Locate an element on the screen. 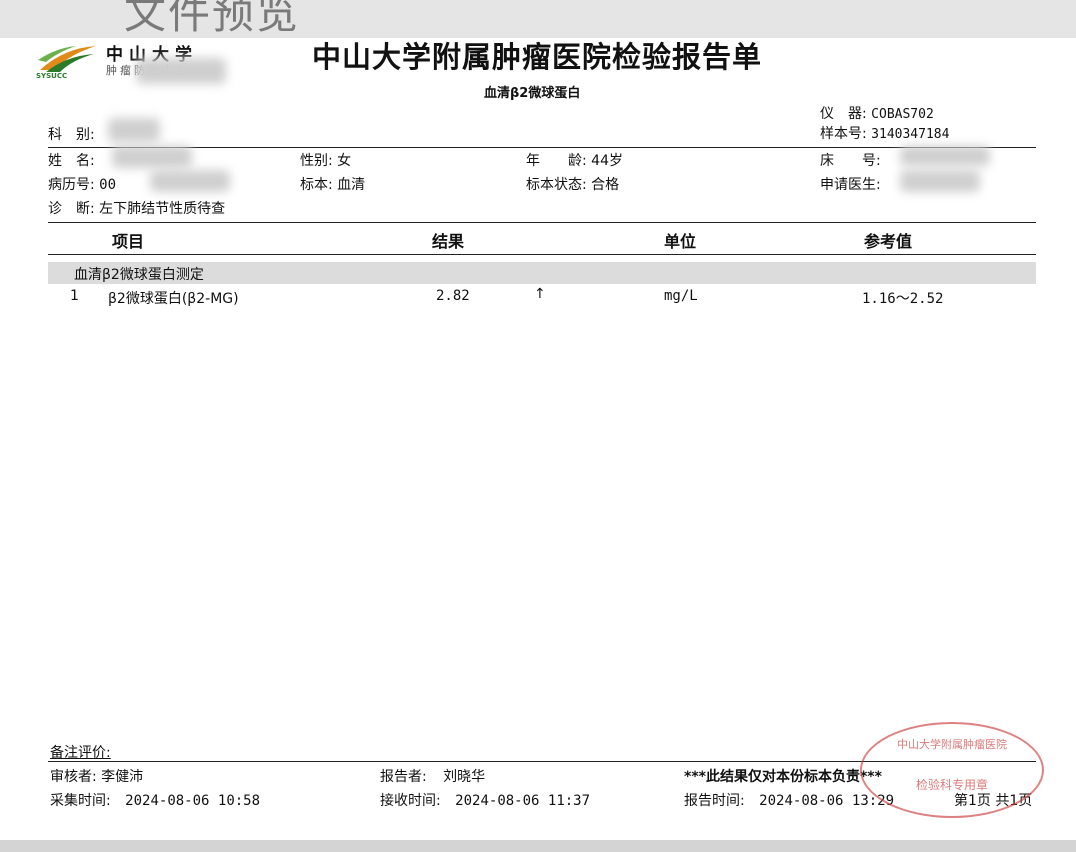 This screenshot has height=852, width=1076. instrument-field: 仪 器: COBAS702 is located at coordinates (877, 113).